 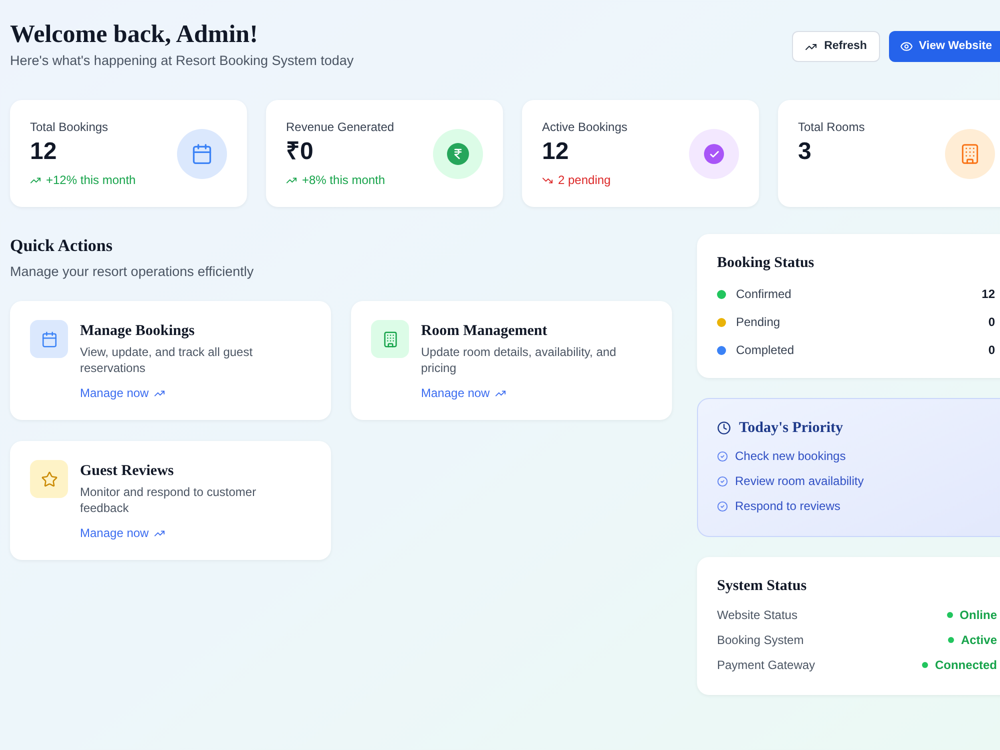 What do you see at coordinates (906, 46) in the screenshot?
I see `eye-icon` at bounding box center [906, 46].